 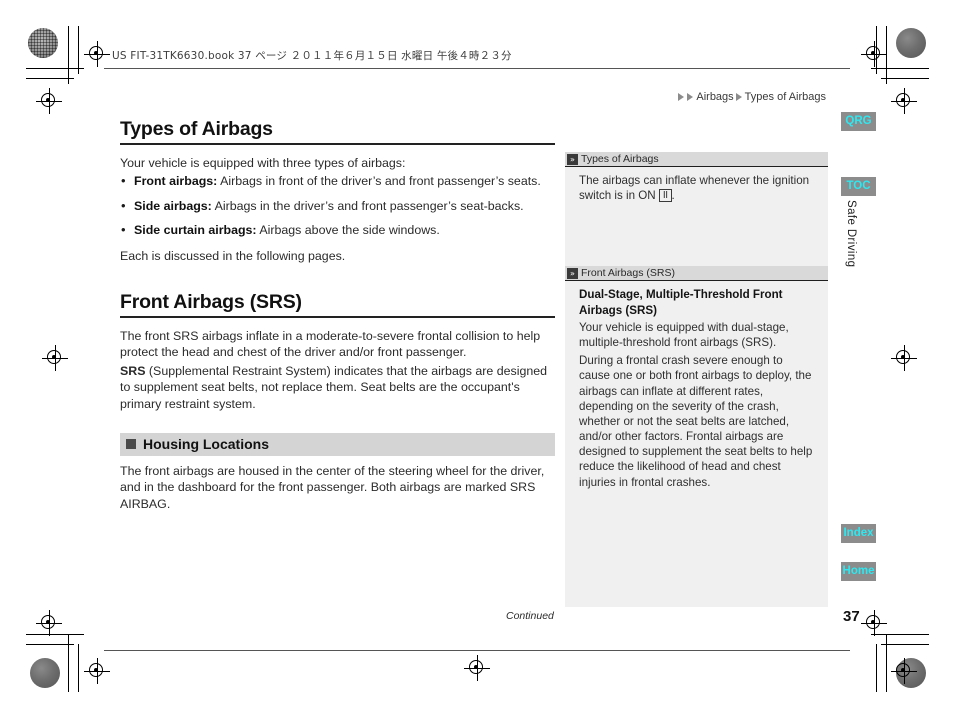 What do you see at coordinates (196, 129) in the screenshot?
I see `page-title: Types of Airbags` at bounding box center [196, 129].